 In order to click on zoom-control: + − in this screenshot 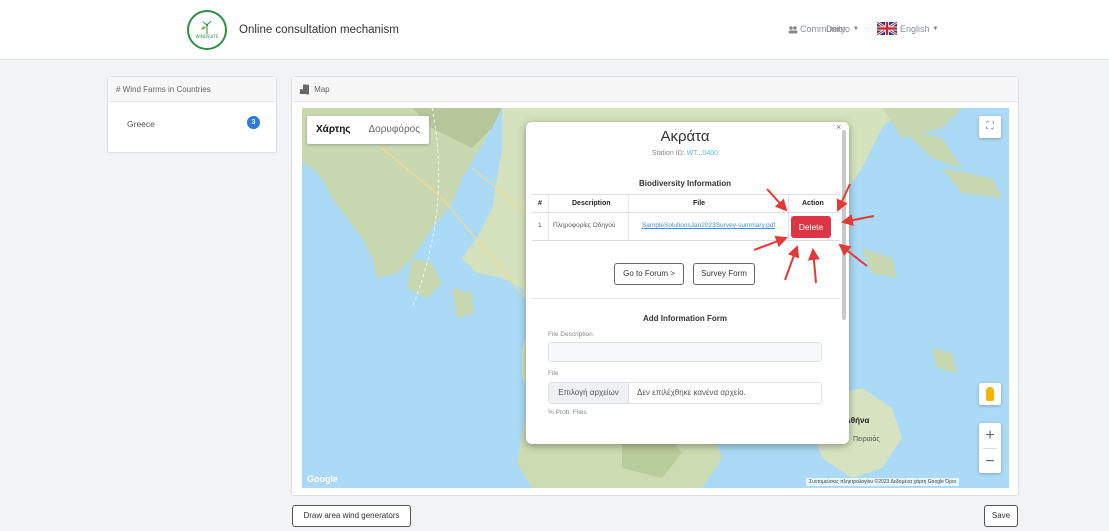, I will do `click(990, 448)`.